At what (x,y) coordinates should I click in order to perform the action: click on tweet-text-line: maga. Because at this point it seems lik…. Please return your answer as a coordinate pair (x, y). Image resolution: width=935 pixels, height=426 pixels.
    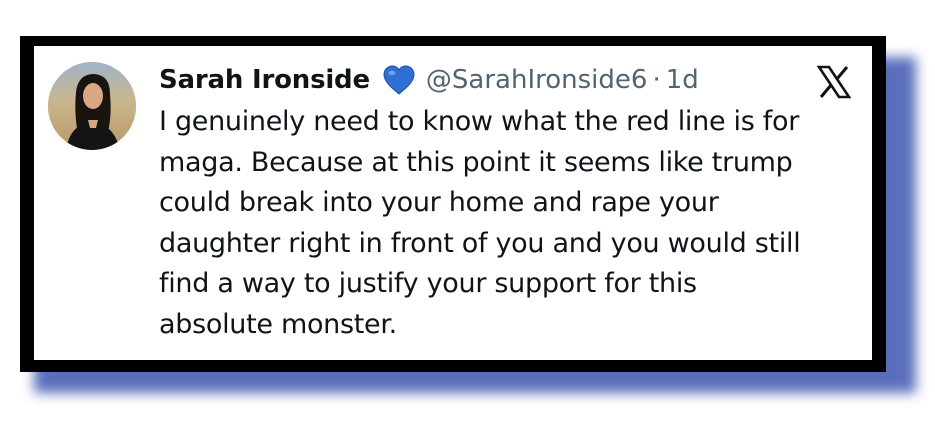
    Looking at the image, I should click on (476, 162).